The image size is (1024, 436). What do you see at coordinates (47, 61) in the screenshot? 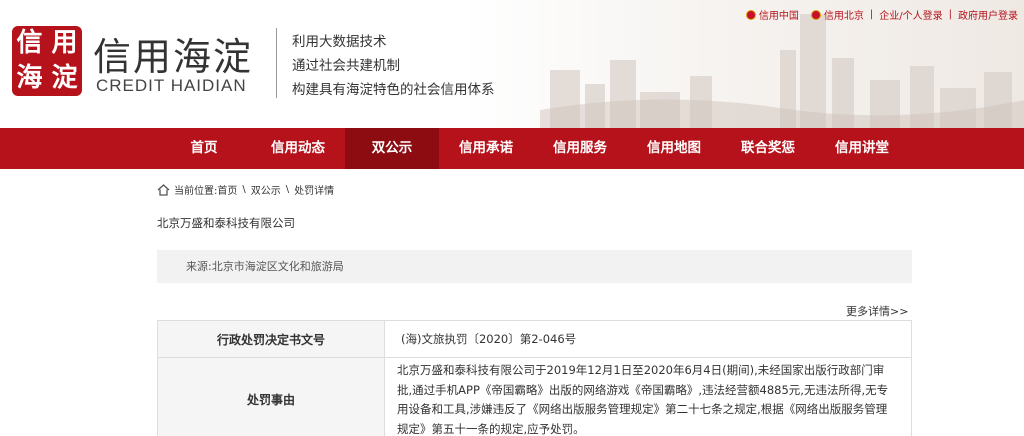
I see `logo-seal: 信 用 海 淀` at bounding box center [47, 61].